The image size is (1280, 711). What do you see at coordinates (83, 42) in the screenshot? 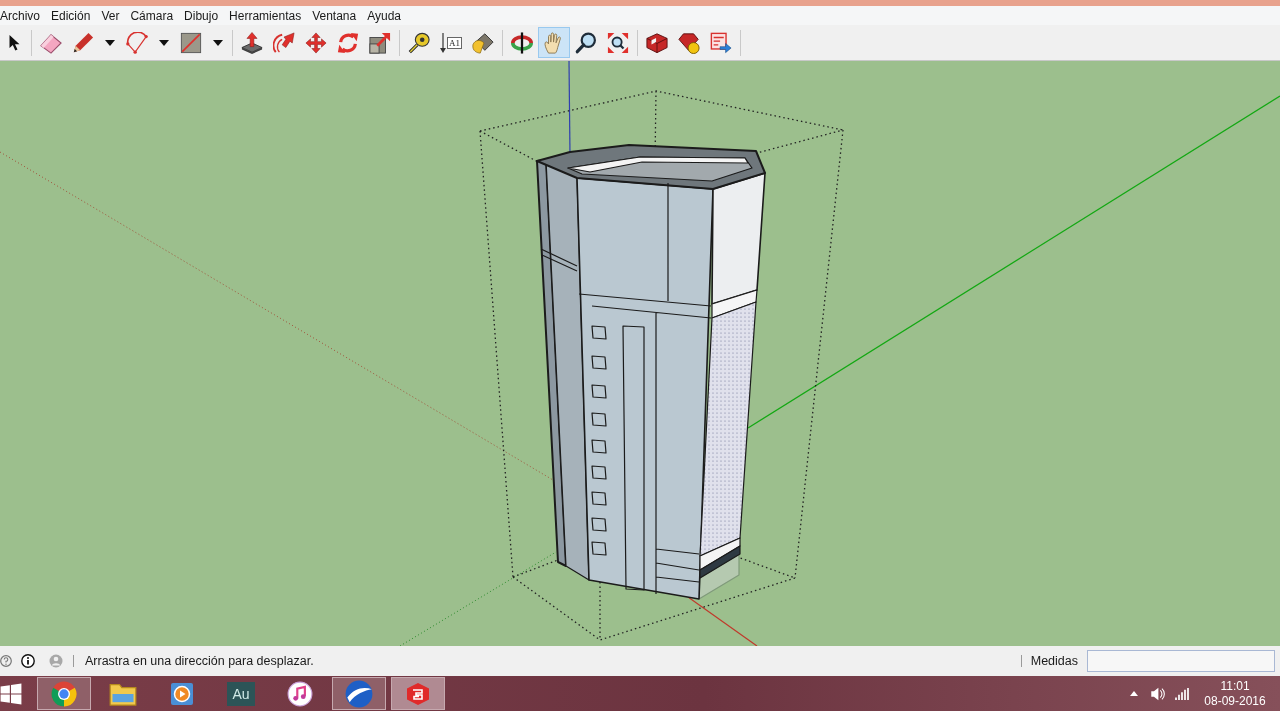
I see `pencil-icon` at bounding box center [83, 42].